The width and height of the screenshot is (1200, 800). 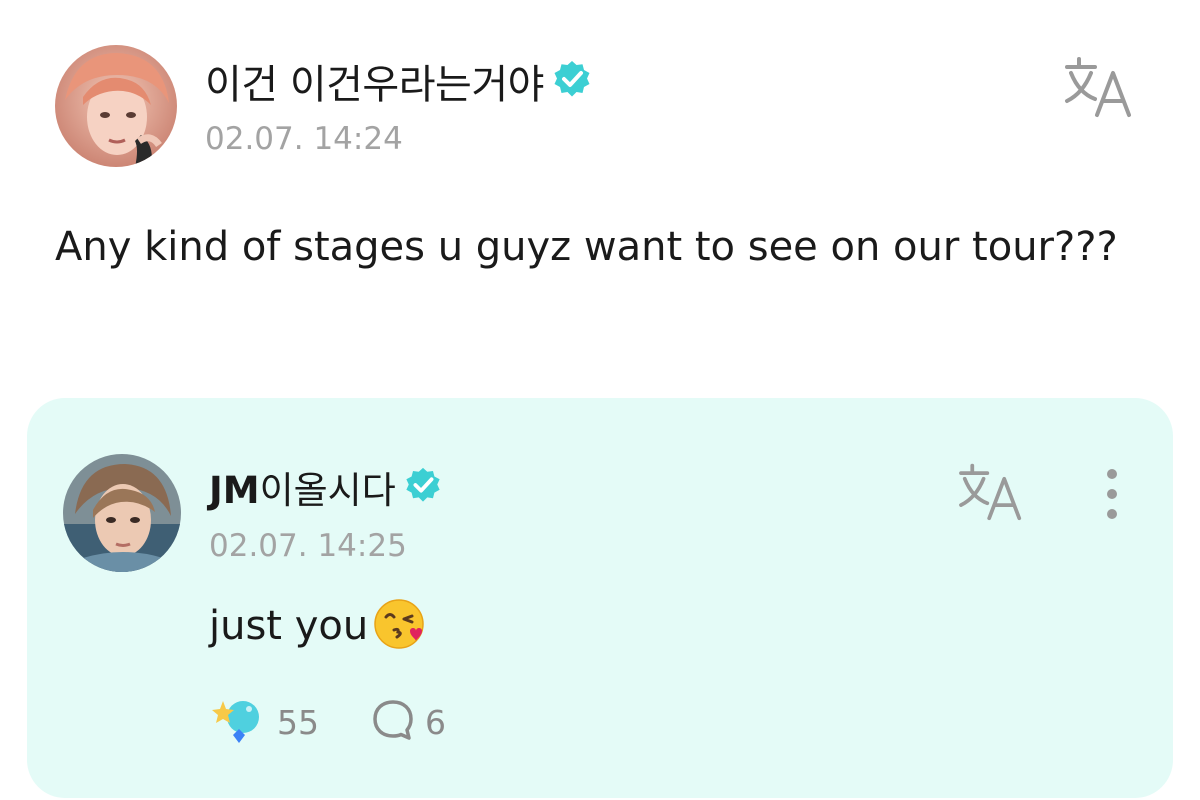 I want to click on reply-author-row: JM이올시다, so click(x=325, y=487).